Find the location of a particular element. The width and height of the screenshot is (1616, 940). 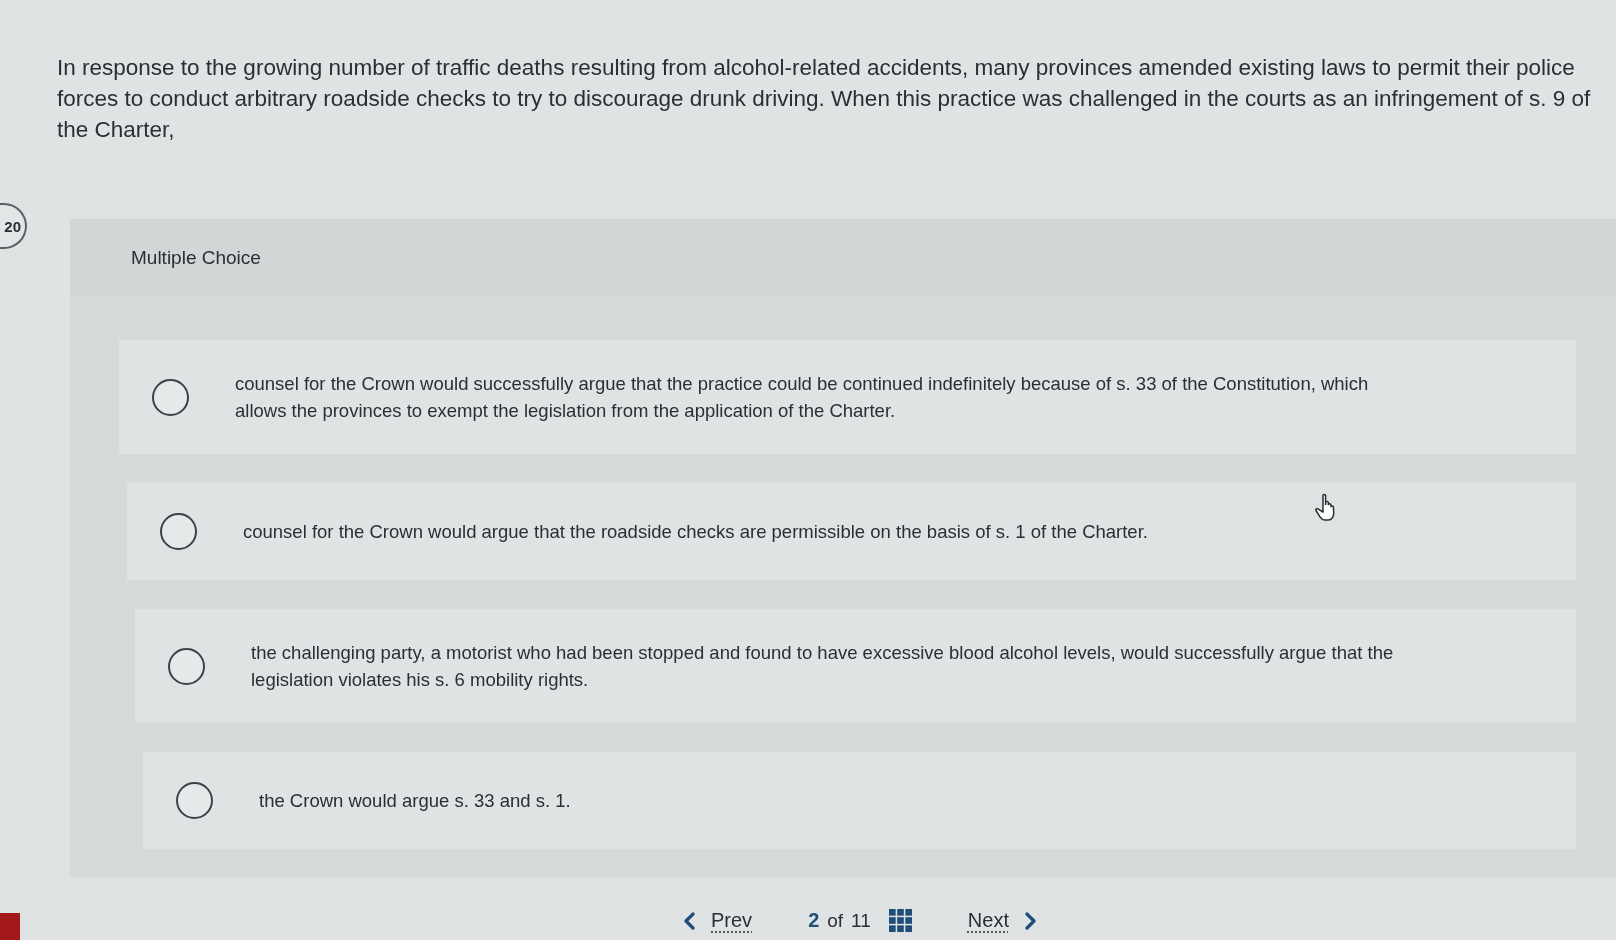

question-type-label: Multiple Choice is located at coordinates (196, 257).